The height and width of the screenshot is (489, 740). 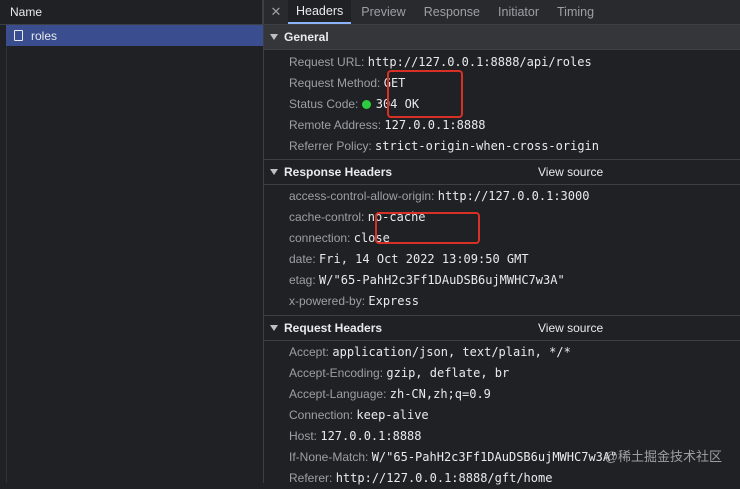 What do you see at coordinates (372, 238) in the screenshot?
I see `header-value: close` at bounding box center [372, 238].